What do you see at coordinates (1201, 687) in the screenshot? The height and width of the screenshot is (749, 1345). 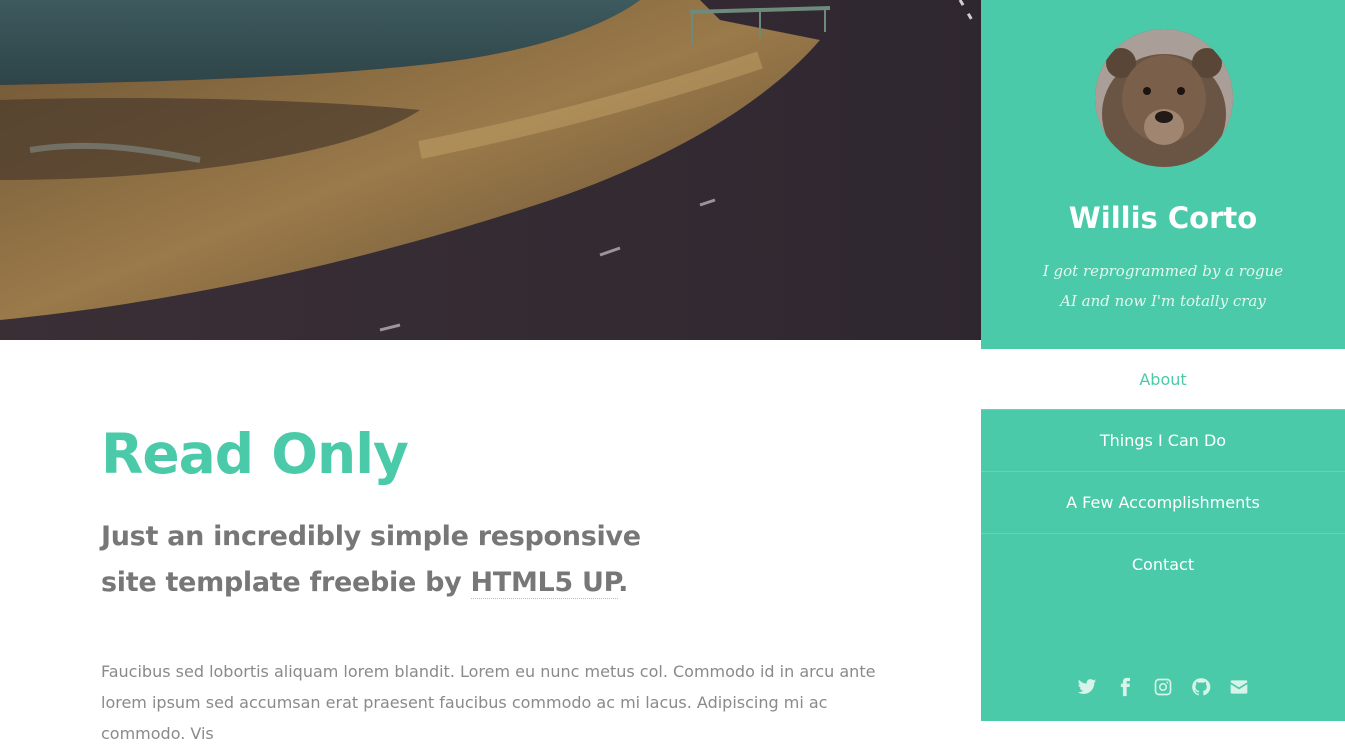 I see `github-icon` at bounding box center [1201, 687].